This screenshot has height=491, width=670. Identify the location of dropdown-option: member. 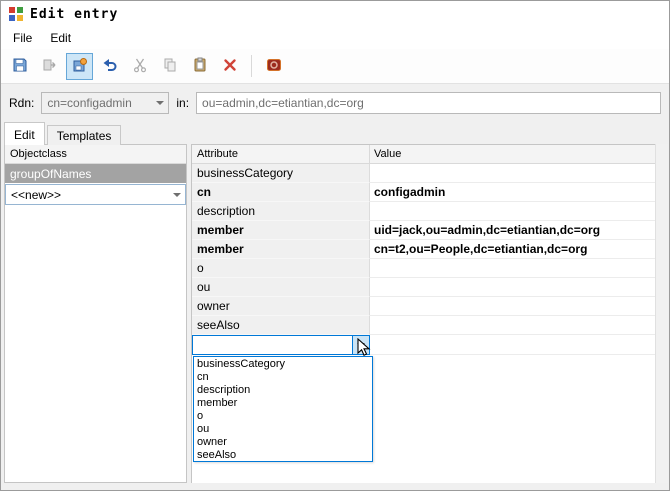
(283, 402).